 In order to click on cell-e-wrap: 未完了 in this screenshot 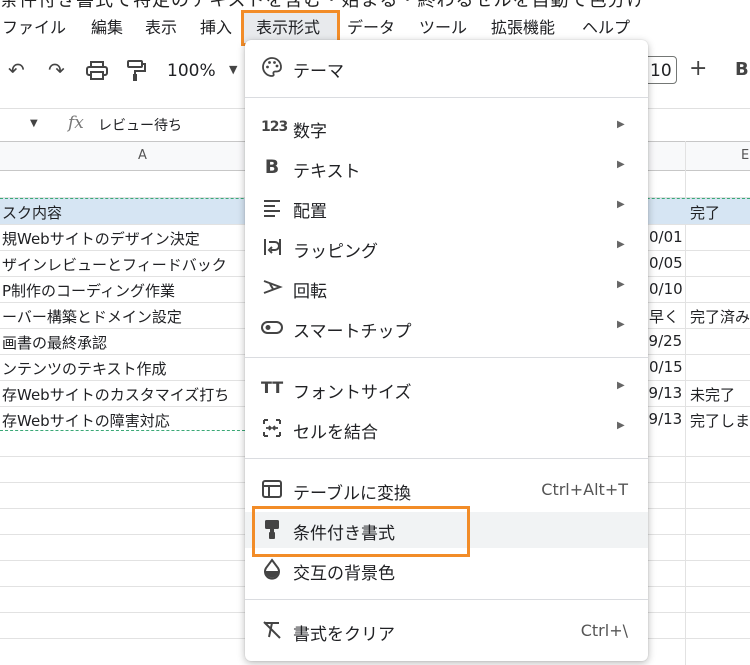, I will do `click(718, 393)`.